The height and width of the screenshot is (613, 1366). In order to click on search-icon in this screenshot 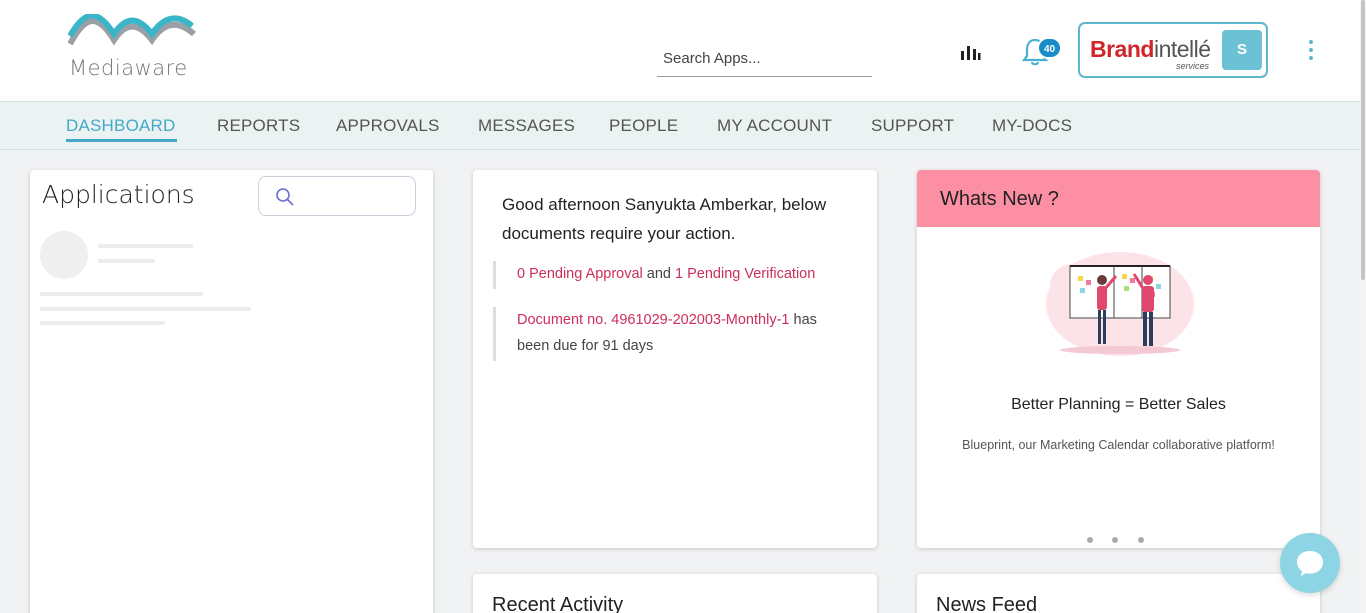, I will do `click(285, 197)`.